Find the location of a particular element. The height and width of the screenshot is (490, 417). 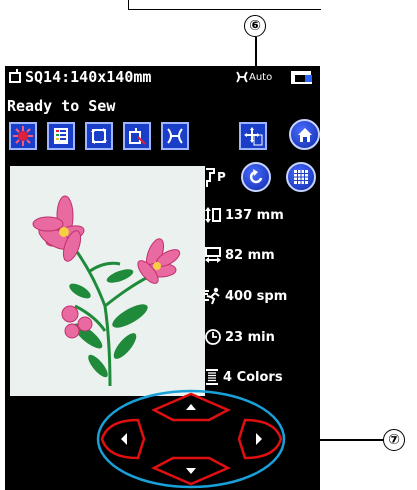

jog-position-button is located at coordinates (253, 136).